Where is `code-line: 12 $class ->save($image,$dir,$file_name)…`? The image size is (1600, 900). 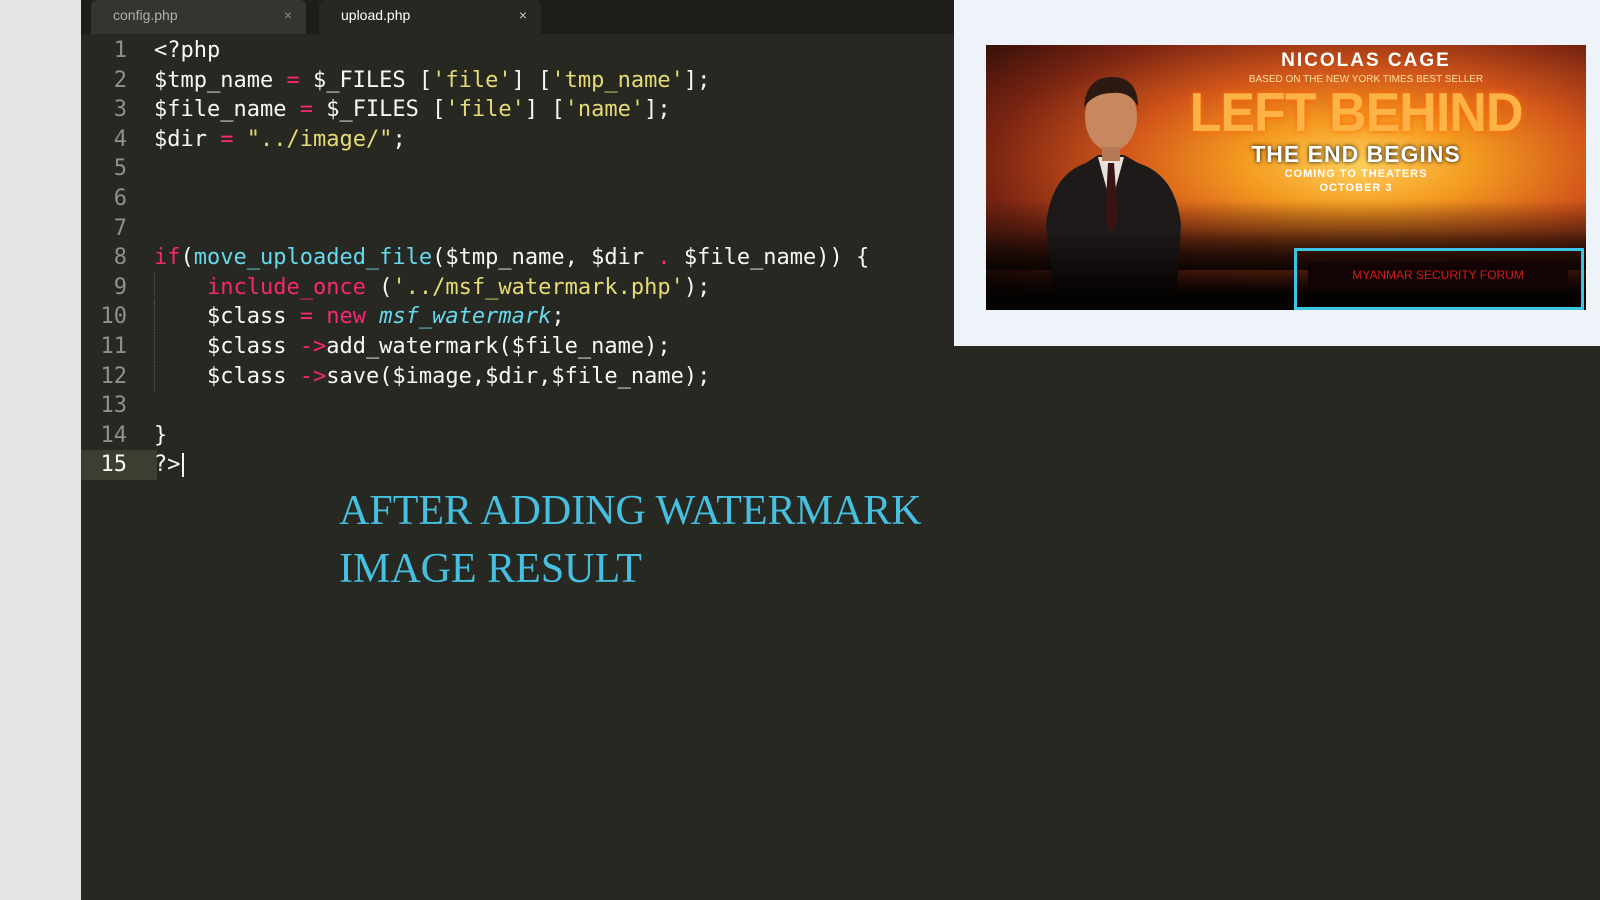 code-line: 12 $class ->save($image,$dir,$file_name)… is located at coordinates (511, 376).